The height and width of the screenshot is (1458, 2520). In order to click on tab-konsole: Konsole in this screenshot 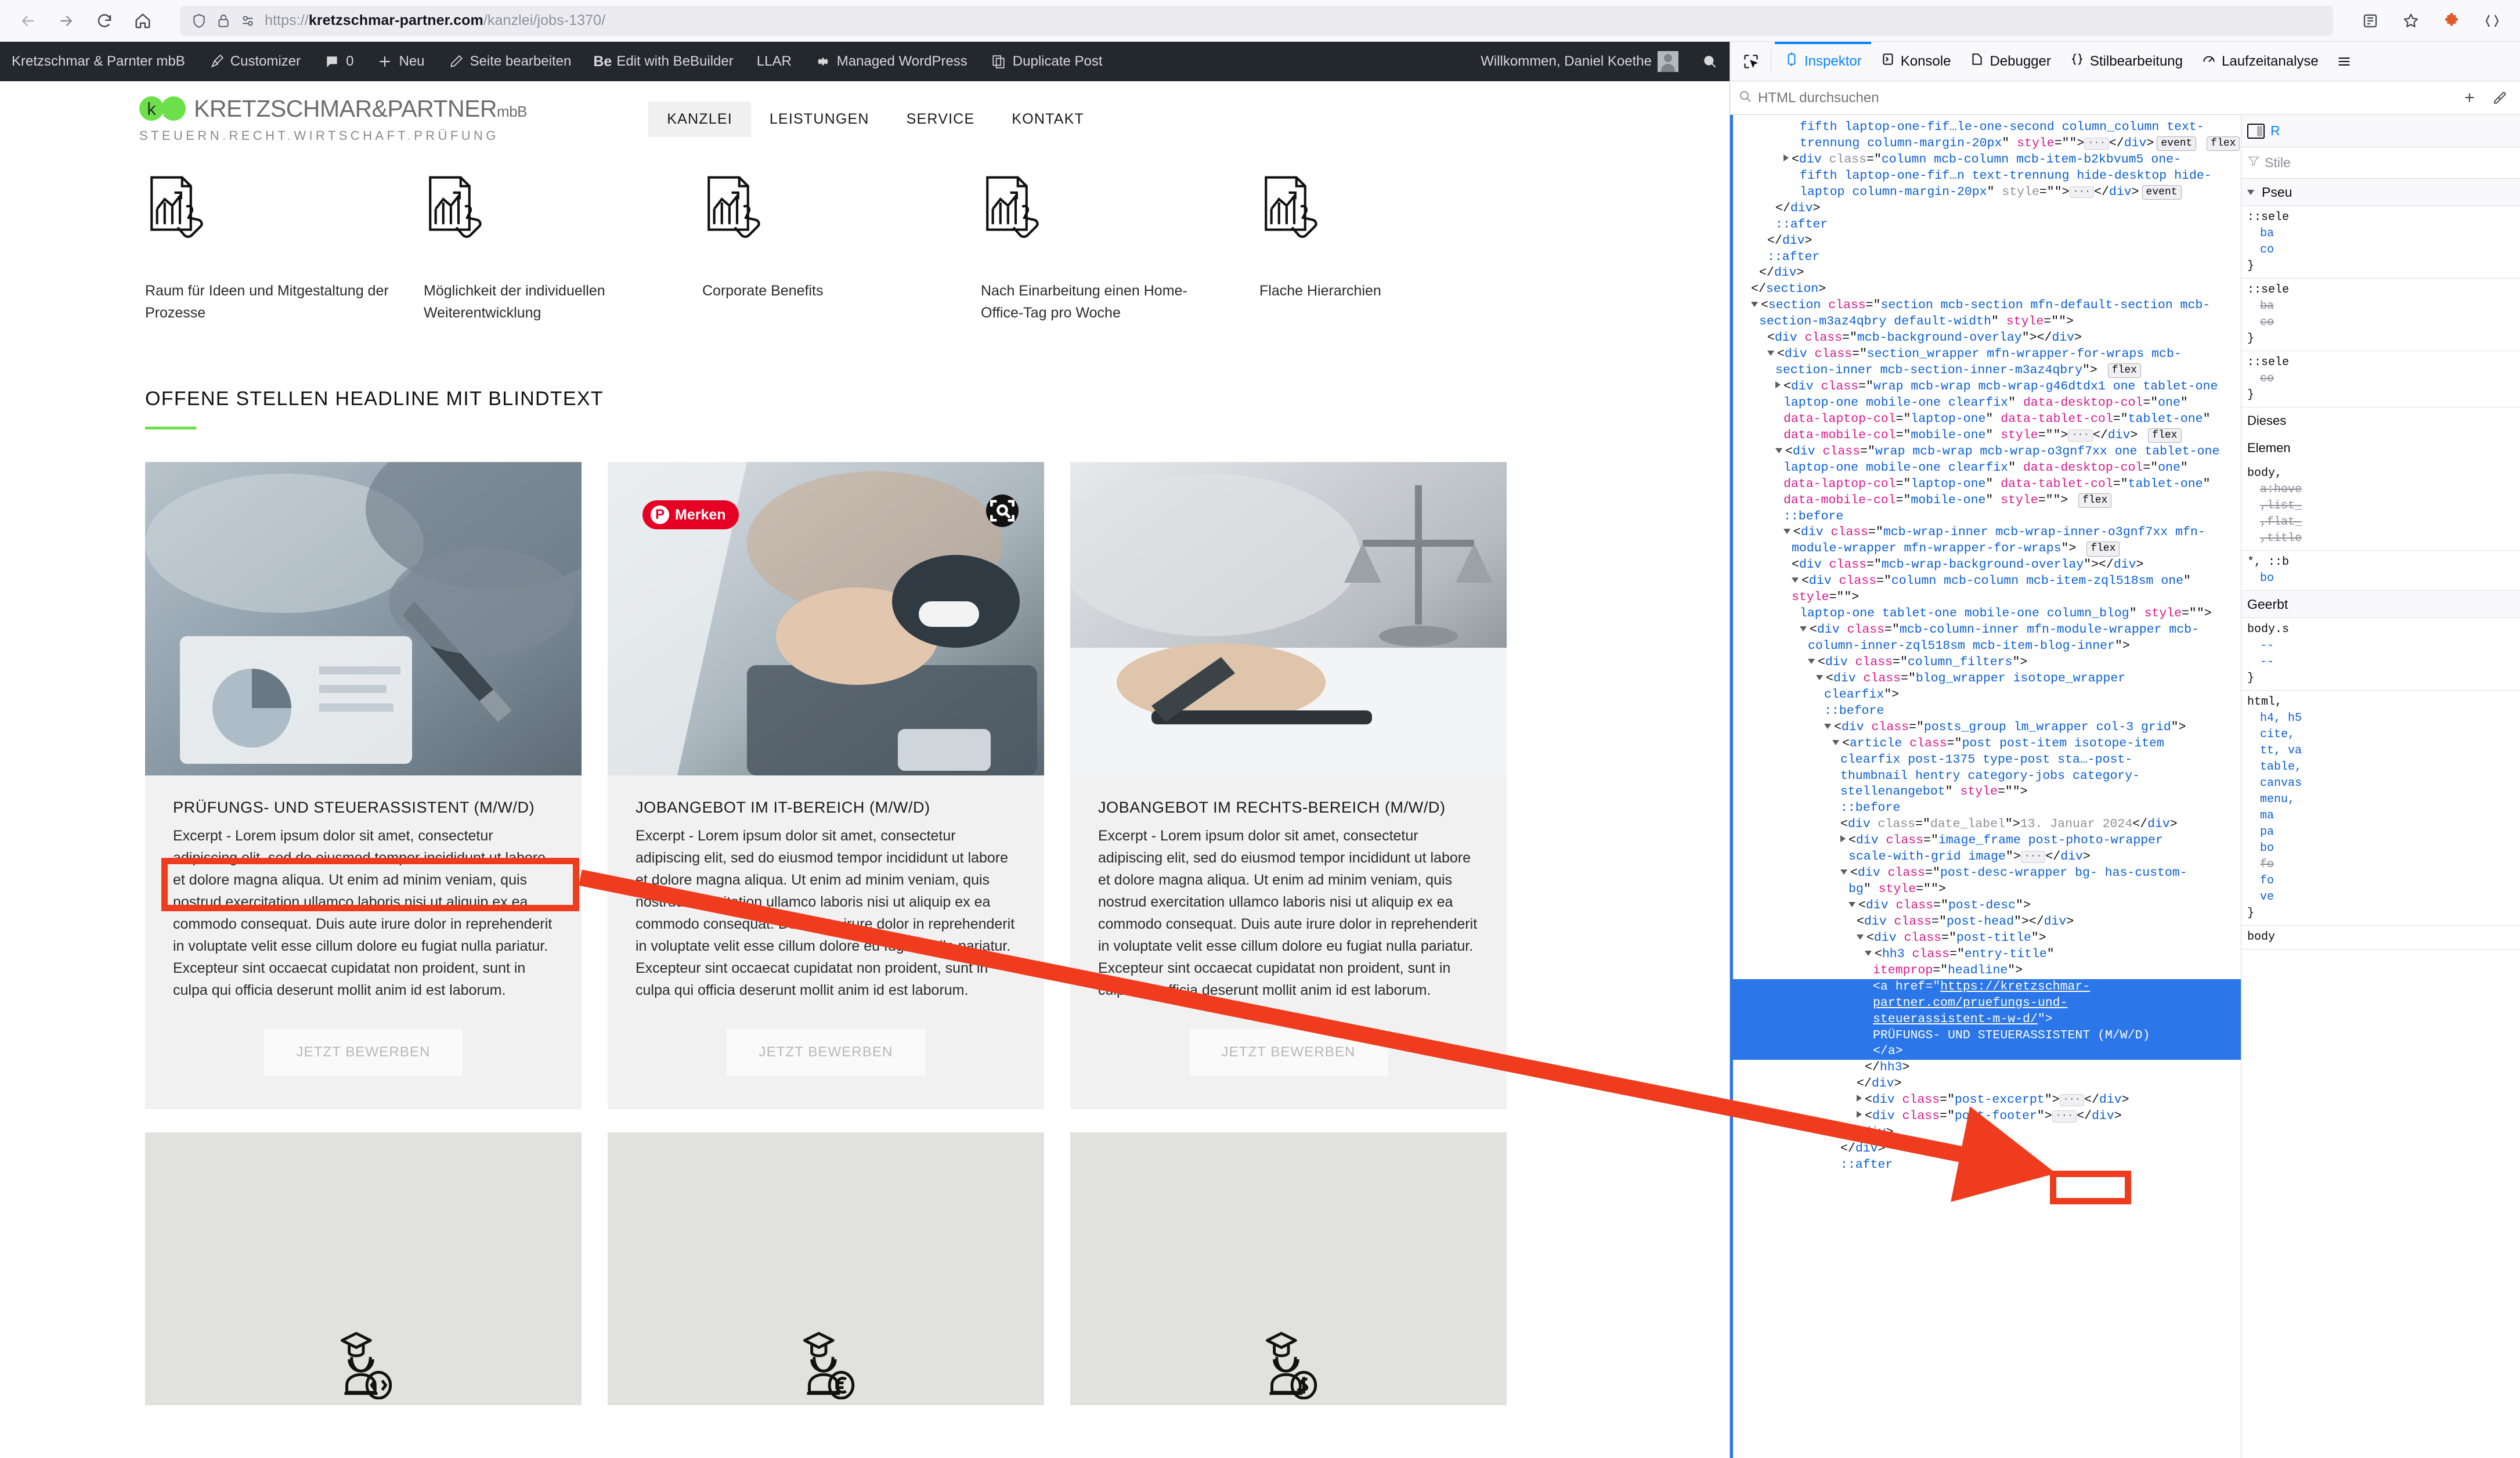, I will do `click(1916, 61)`.